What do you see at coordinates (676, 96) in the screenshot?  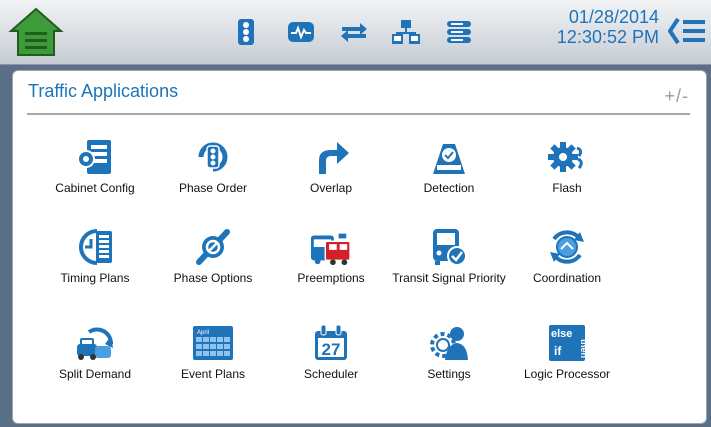 I see `expand-collapse-toggle: +/-` at bounding box center [676, 96].